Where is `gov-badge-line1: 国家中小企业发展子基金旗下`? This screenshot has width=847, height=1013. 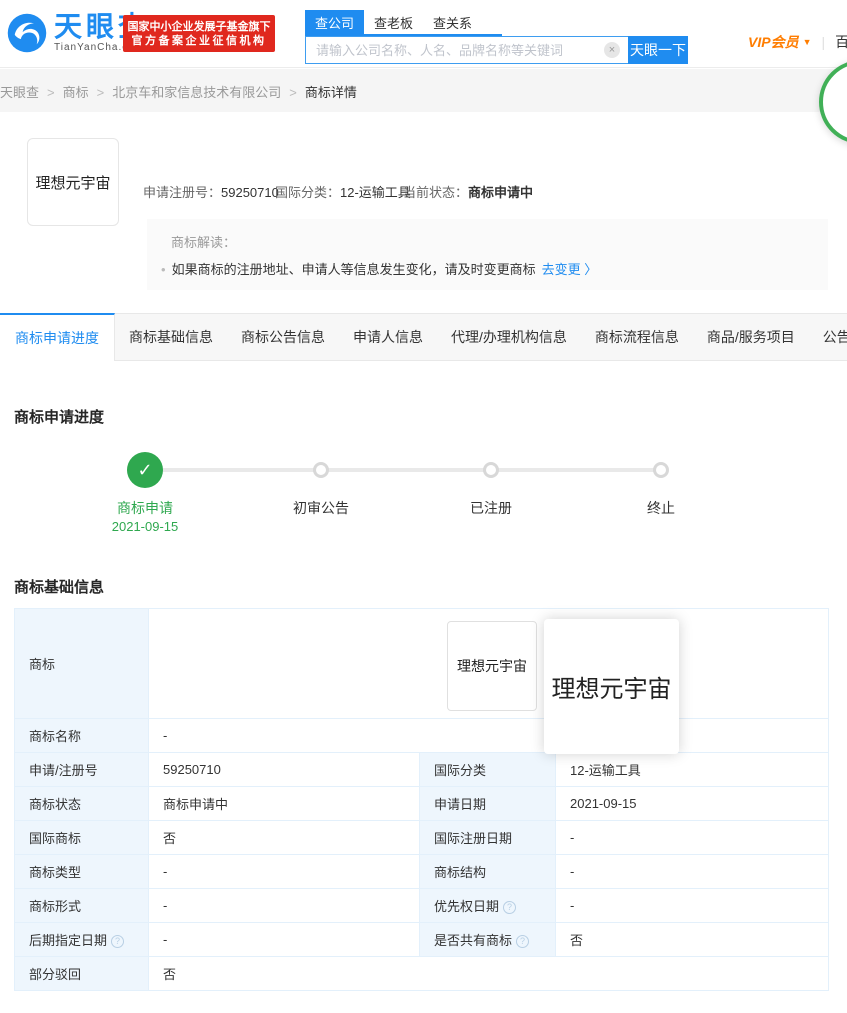
gov-badge-line1: 国家中小企业发展子基金旗下 is located at coordinates (199, 26).